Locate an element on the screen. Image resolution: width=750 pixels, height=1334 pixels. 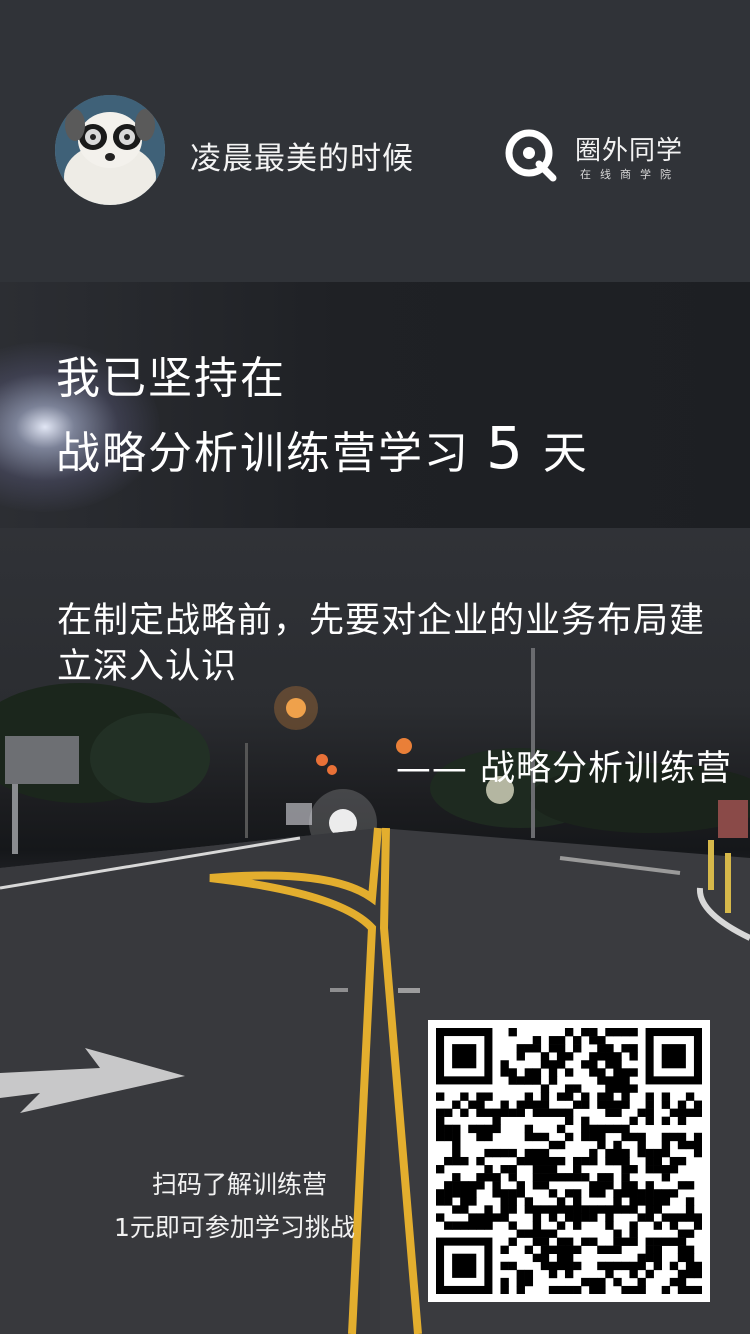
avatar is located at coordinates (110, 150).